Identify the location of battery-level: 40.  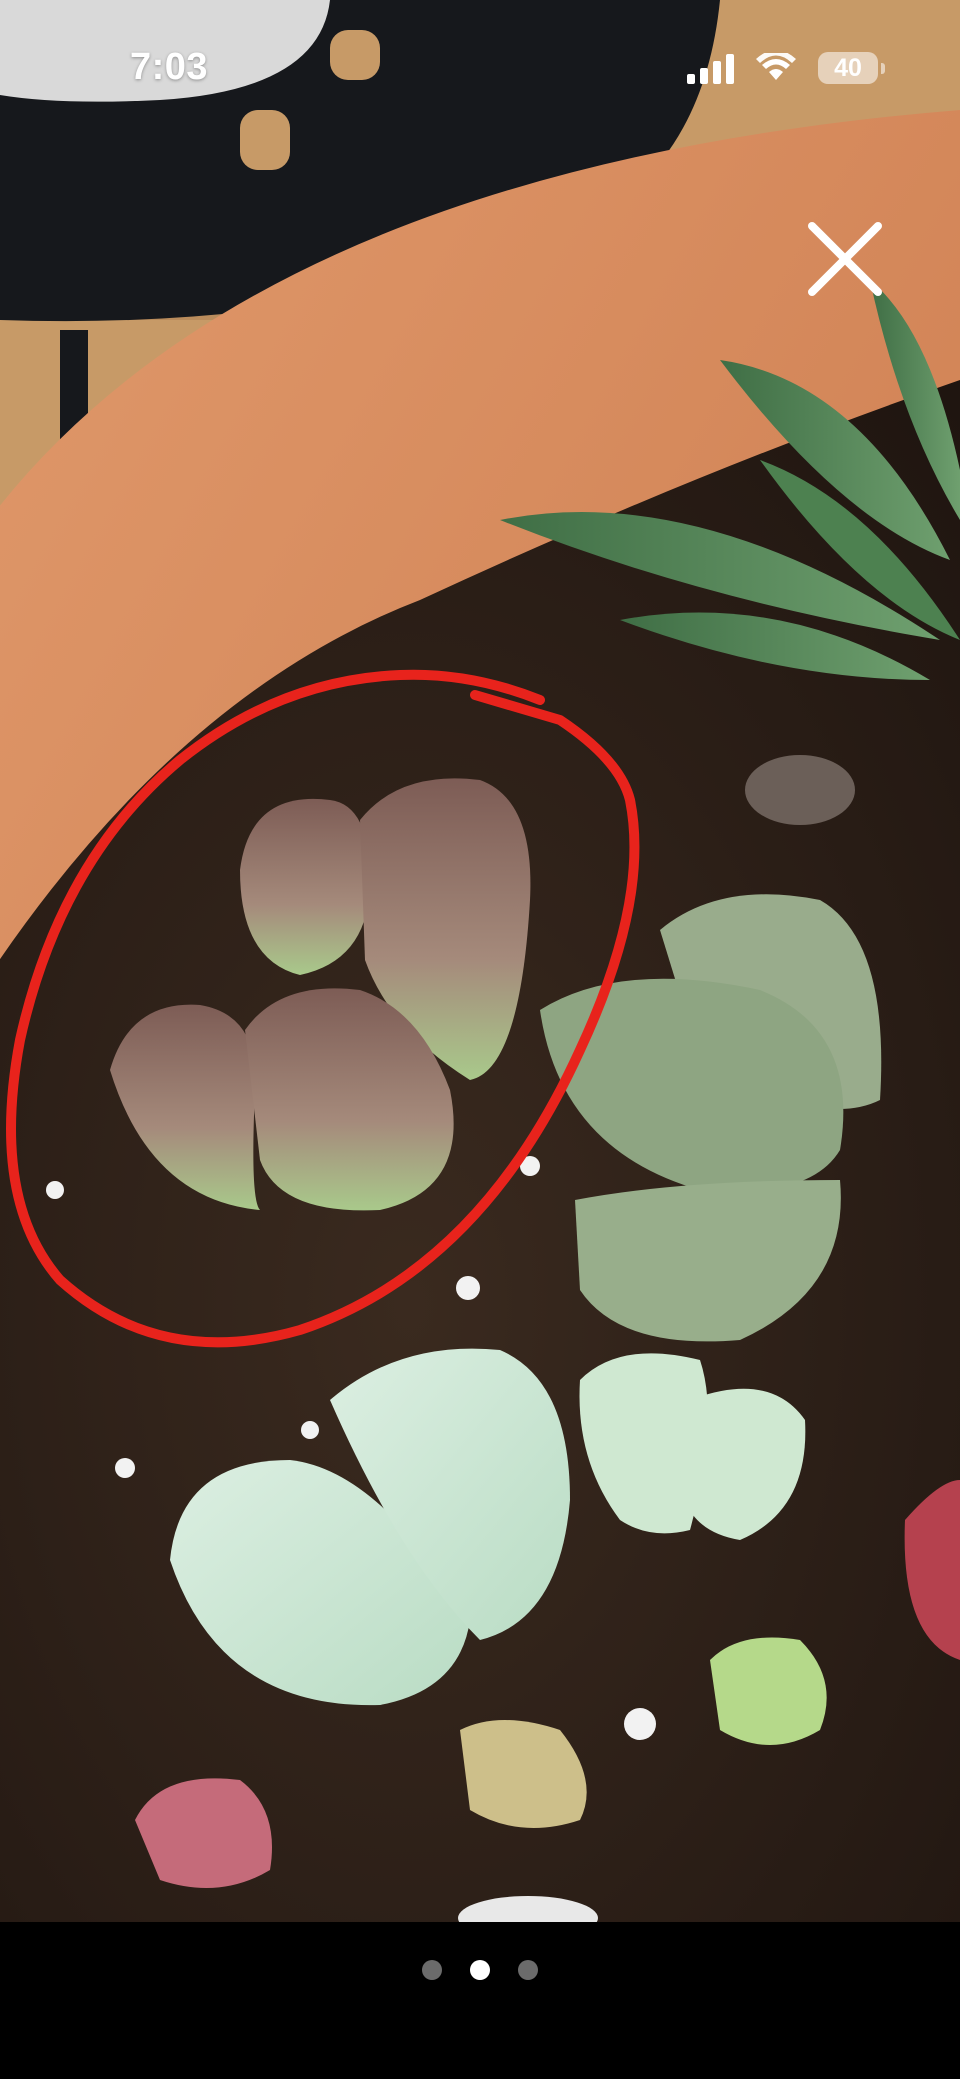
(848, 67).